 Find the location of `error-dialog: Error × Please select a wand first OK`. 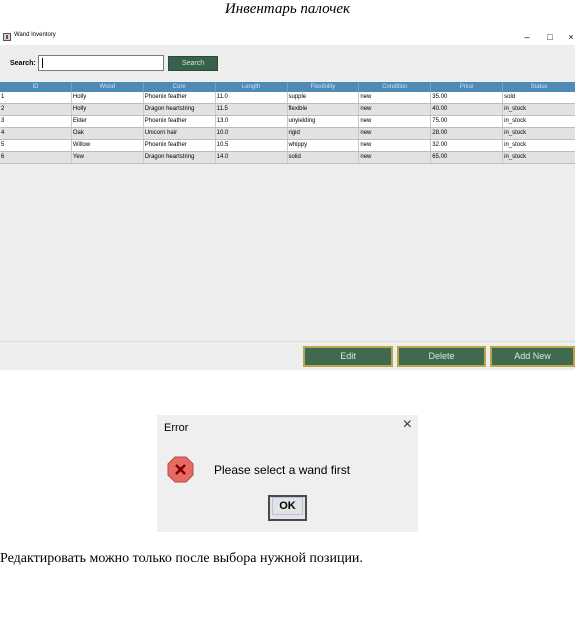

error-dialog: Error × Please select a wand first OK is located at coordinates (287, 473).